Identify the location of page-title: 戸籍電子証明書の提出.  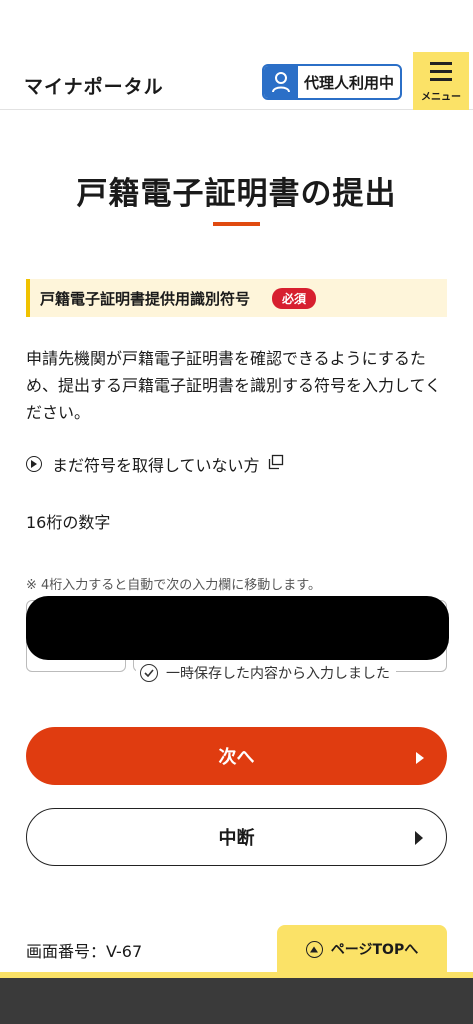
(236, 194).